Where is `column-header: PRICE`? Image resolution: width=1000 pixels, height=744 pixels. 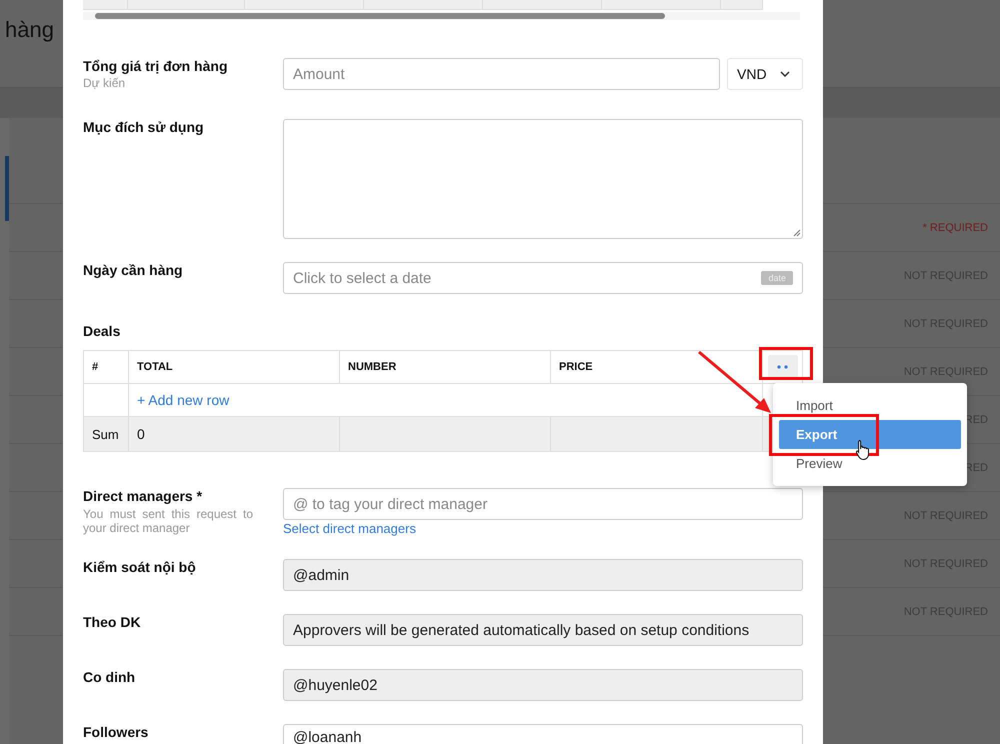 column-header: PRICE is located at coordinates (657, 367).